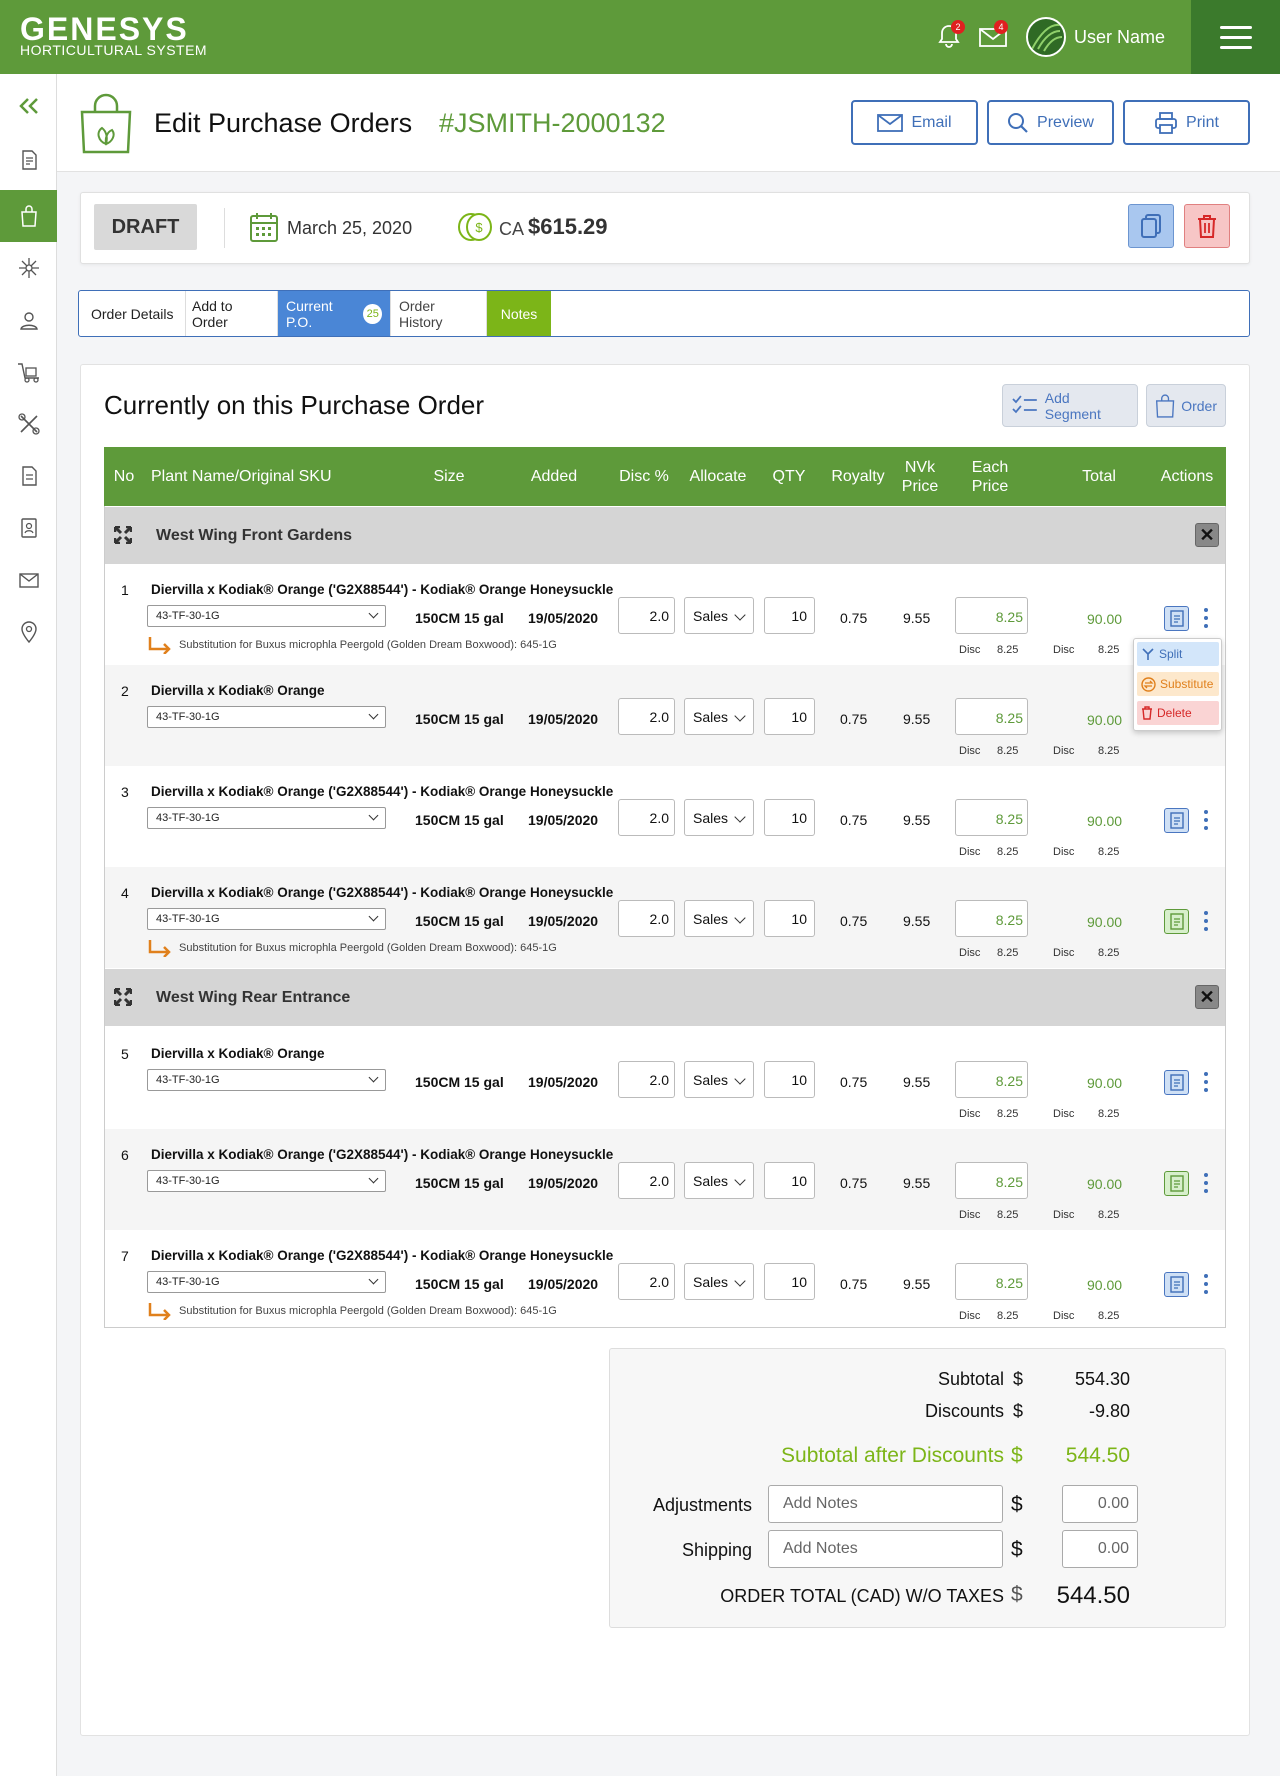 The width and height of the screenshot is (1280, 1776). I want to click on email-button: Email, so click(914, 122).